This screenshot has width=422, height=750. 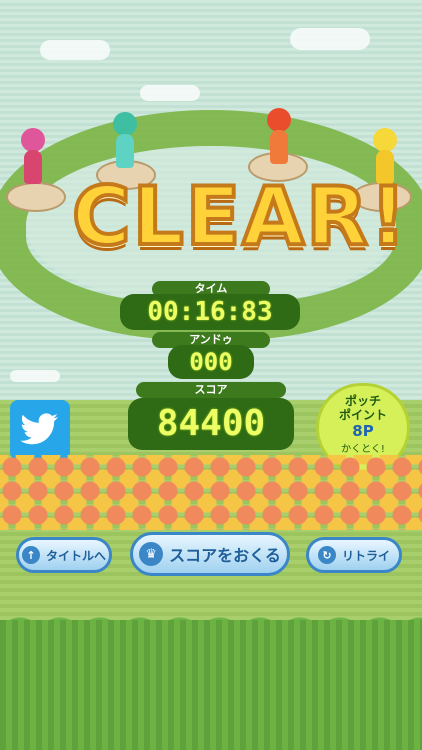 I want to click on stump-platform, so click(x=36, y=197).